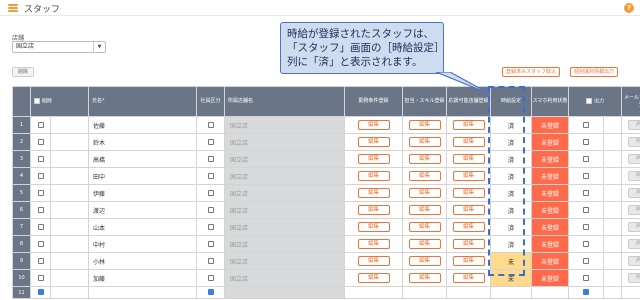 This screenshot has width=640, height=300. I want to click on staff-name: 高橋, so click(143, 159).